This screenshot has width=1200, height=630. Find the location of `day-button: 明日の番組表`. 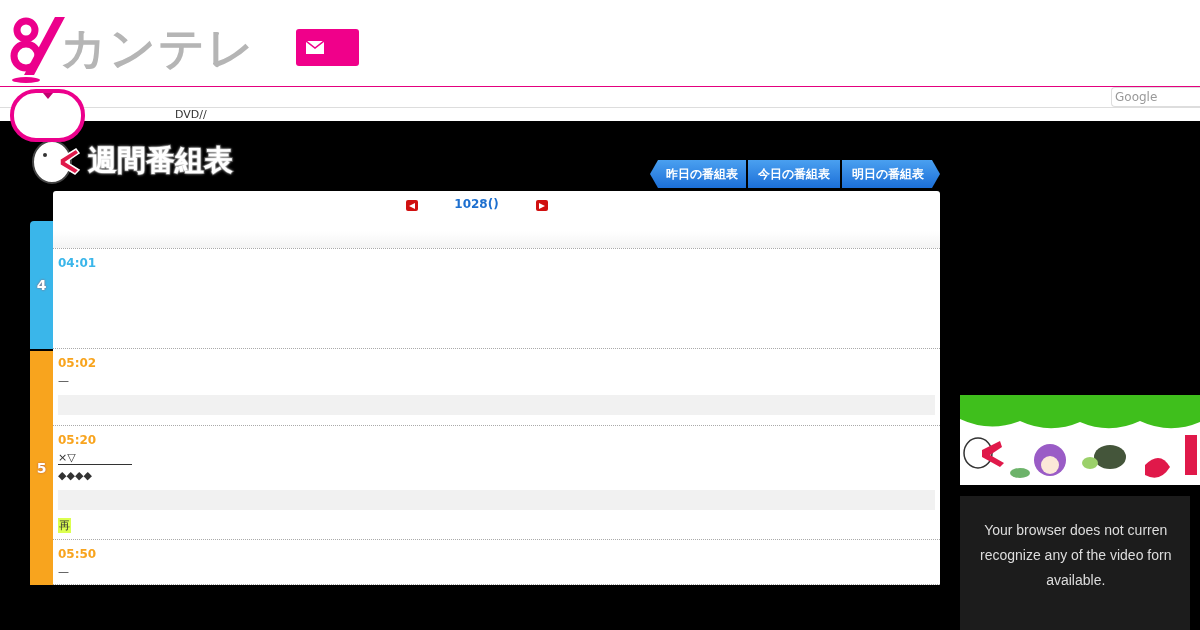

day-button: 明日の番組表 is located at coordinates (891, 174).